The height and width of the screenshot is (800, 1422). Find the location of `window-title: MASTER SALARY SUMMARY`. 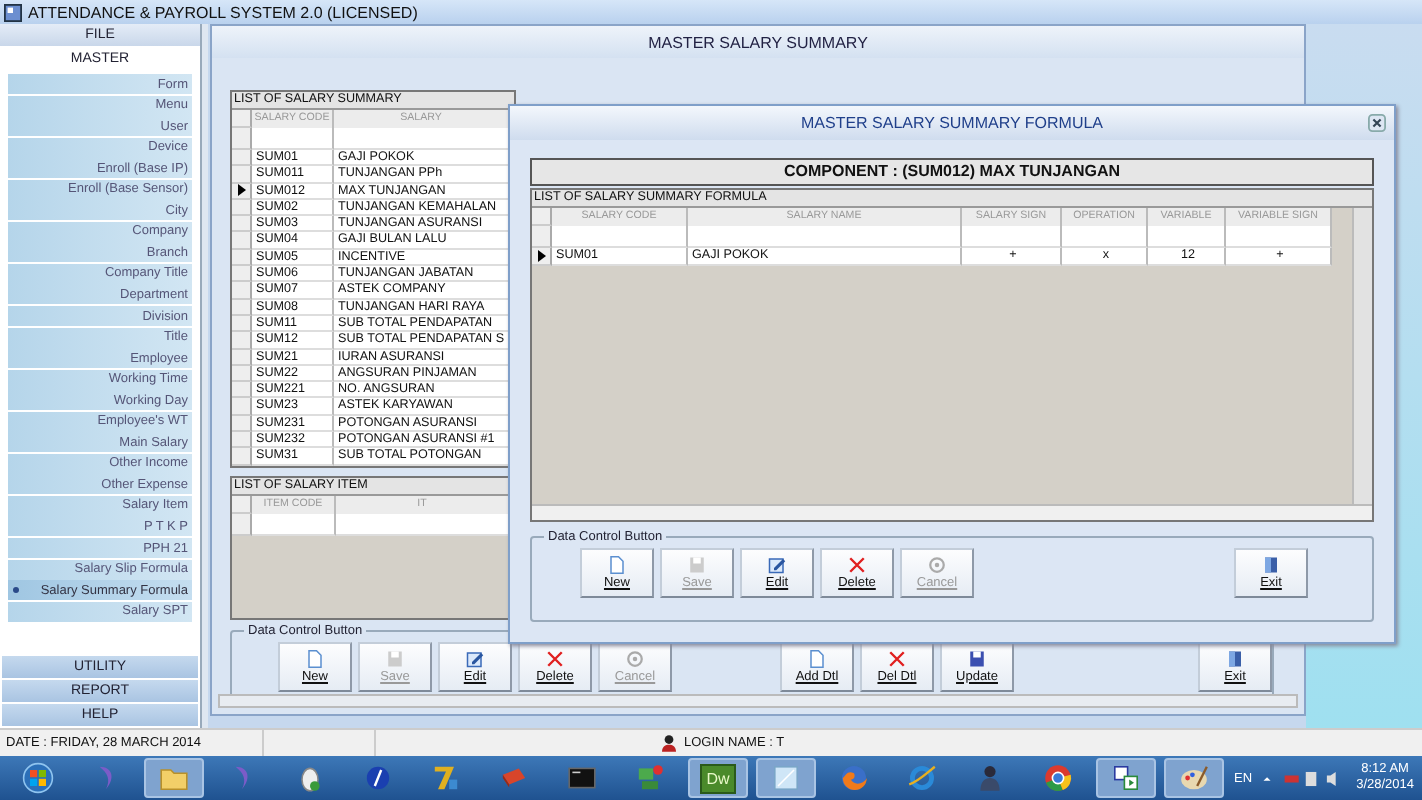

window-title: MASTER SALARY SUMMARY is located at coordinates (758, 42).